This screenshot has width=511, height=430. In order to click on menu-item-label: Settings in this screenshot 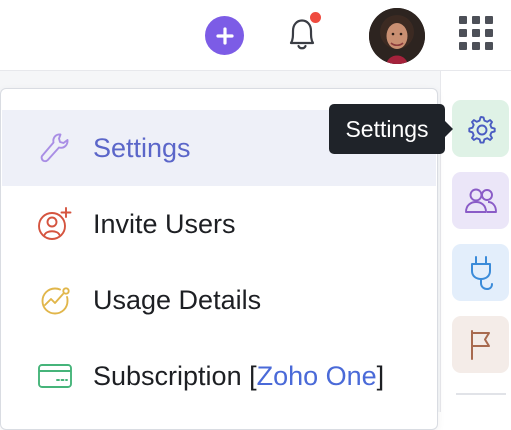, I will do `click(142, 147)`.